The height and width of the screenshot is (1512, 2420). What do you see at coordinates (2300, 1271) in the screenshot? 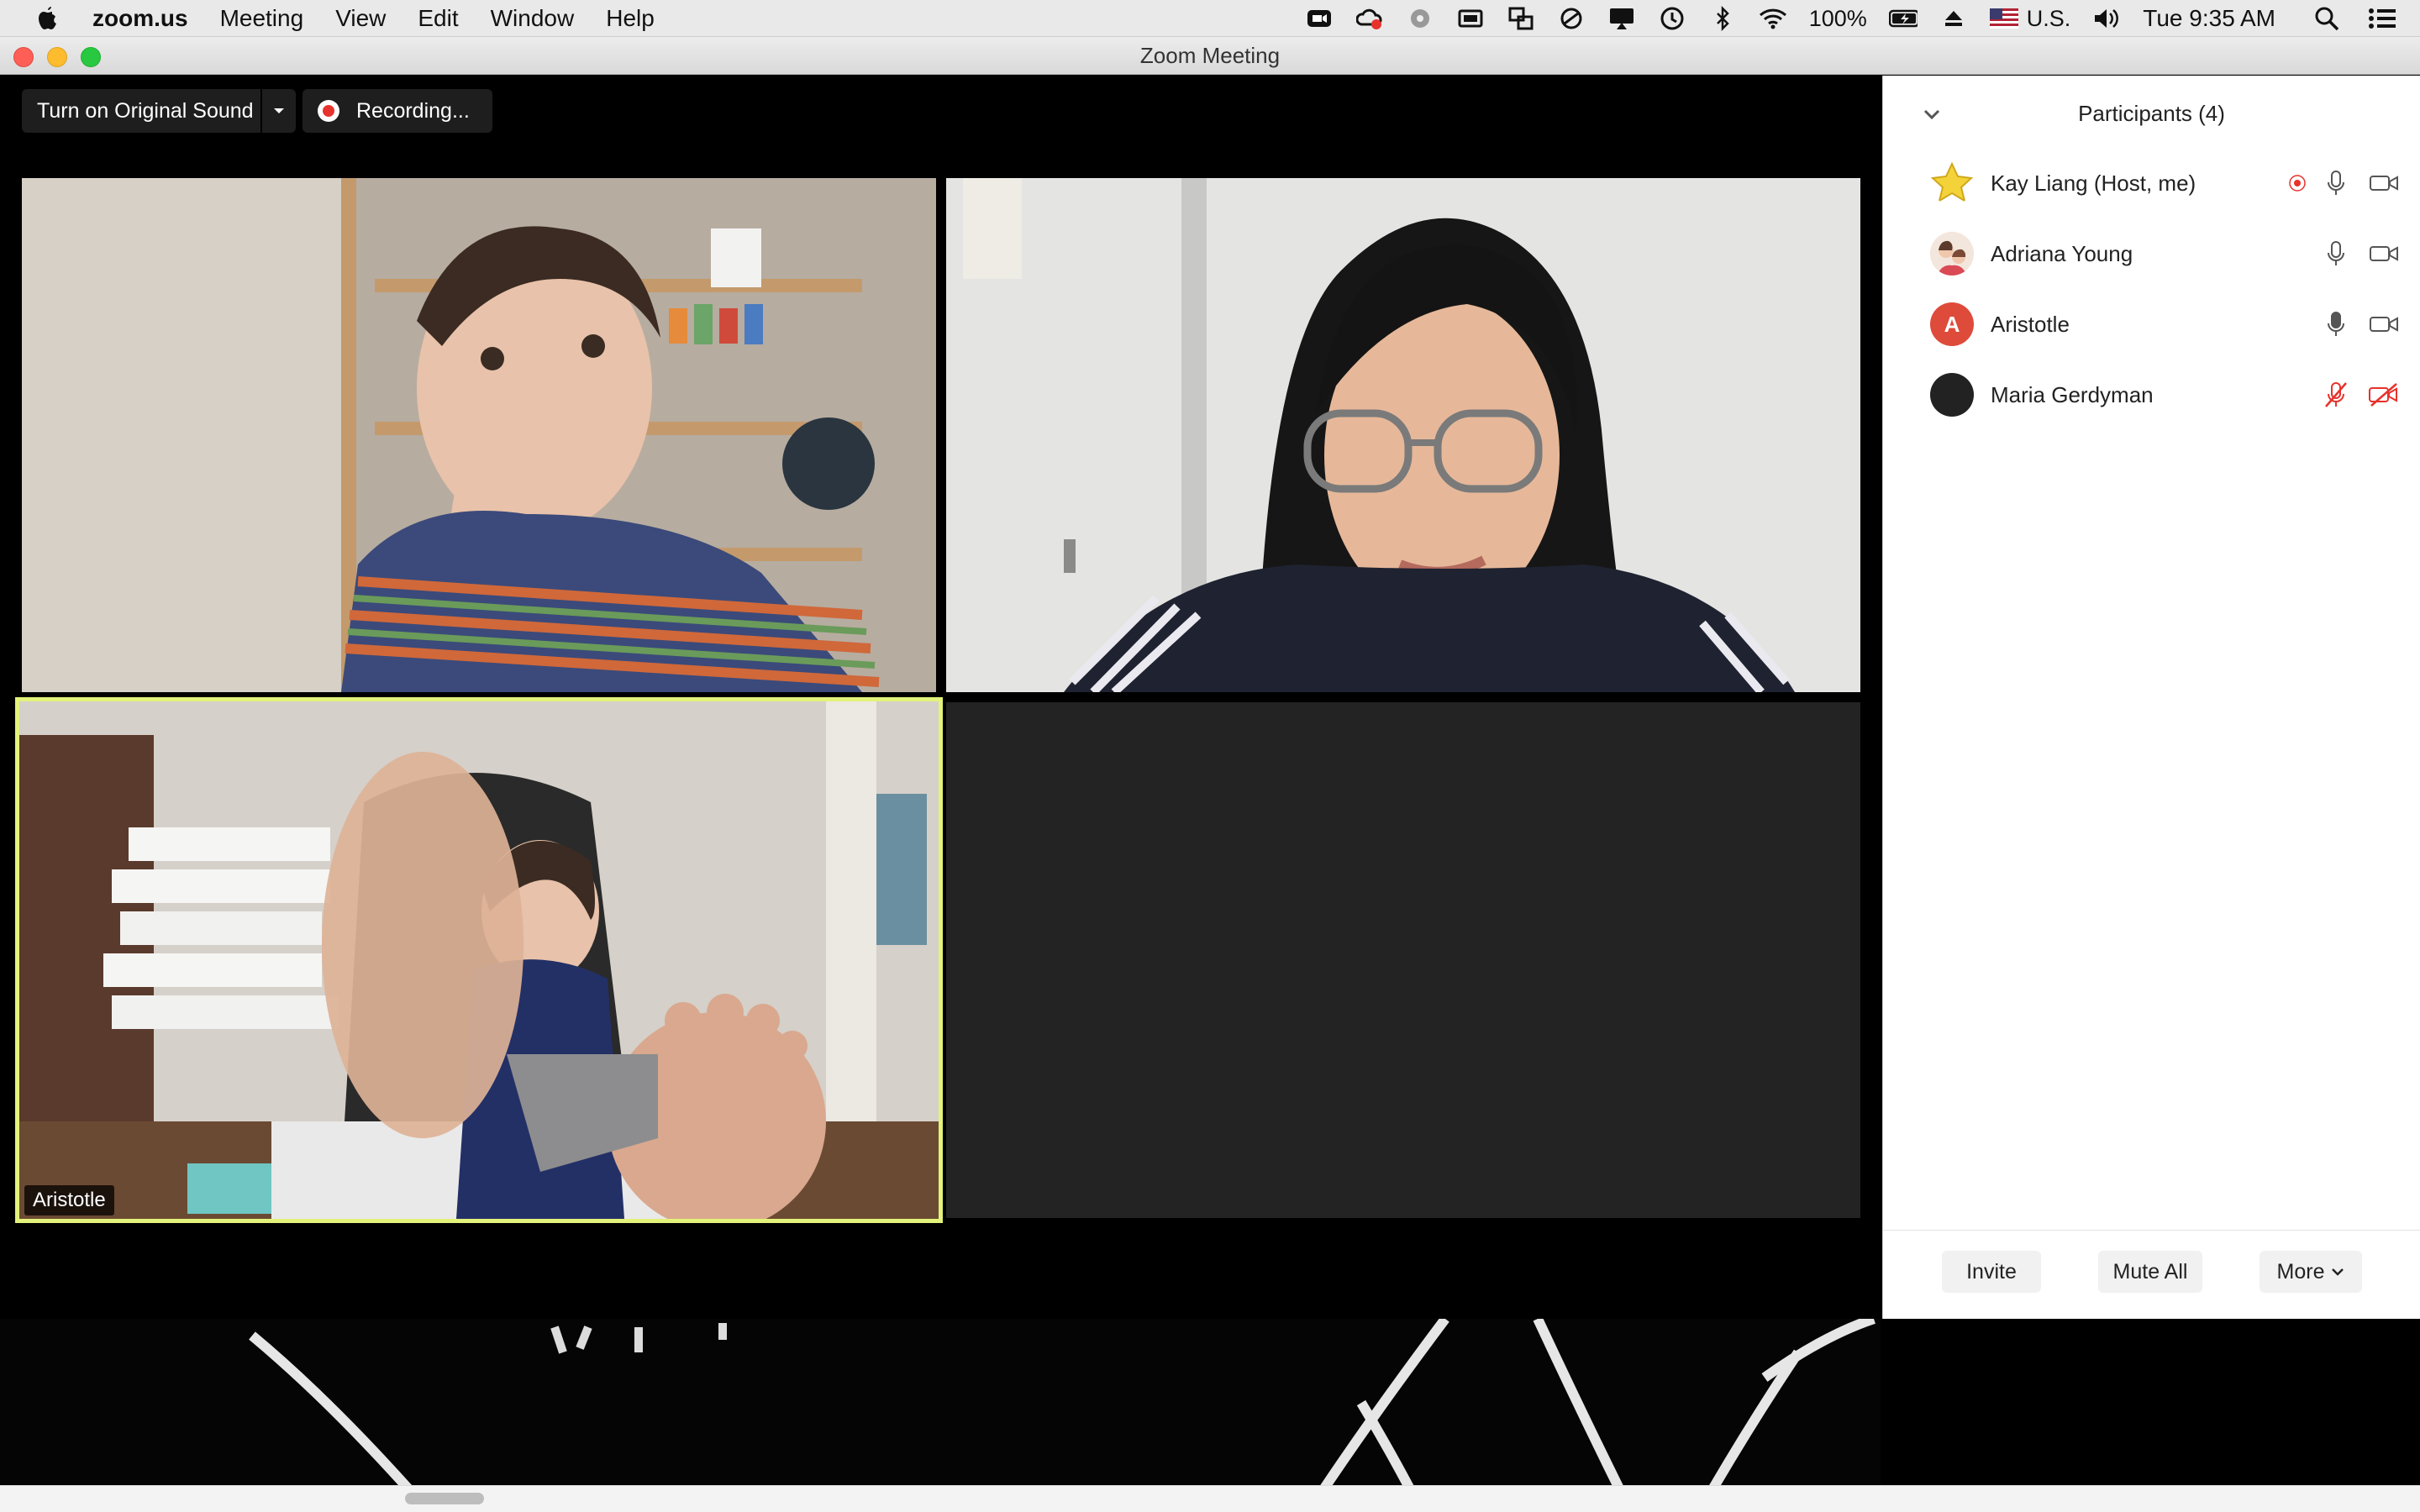
I see `more-label: More` at bounding box center [2300, 1271].